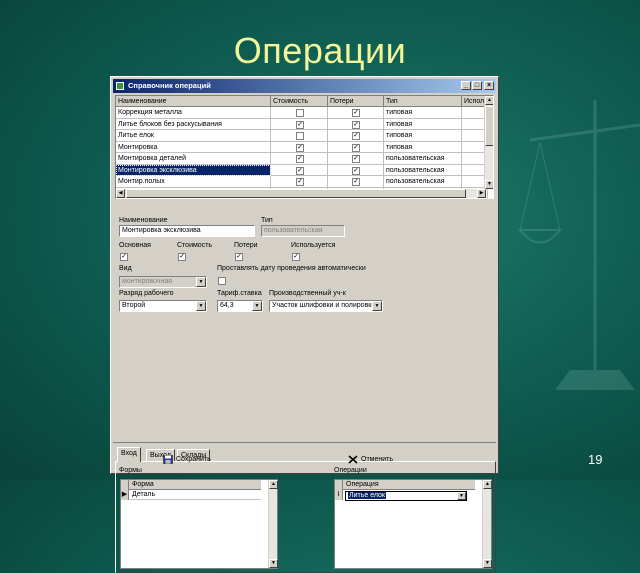  Describe the element at coordinates (193, 459) in the screenshot. I see `save-button-label: Сохранить` at that location.